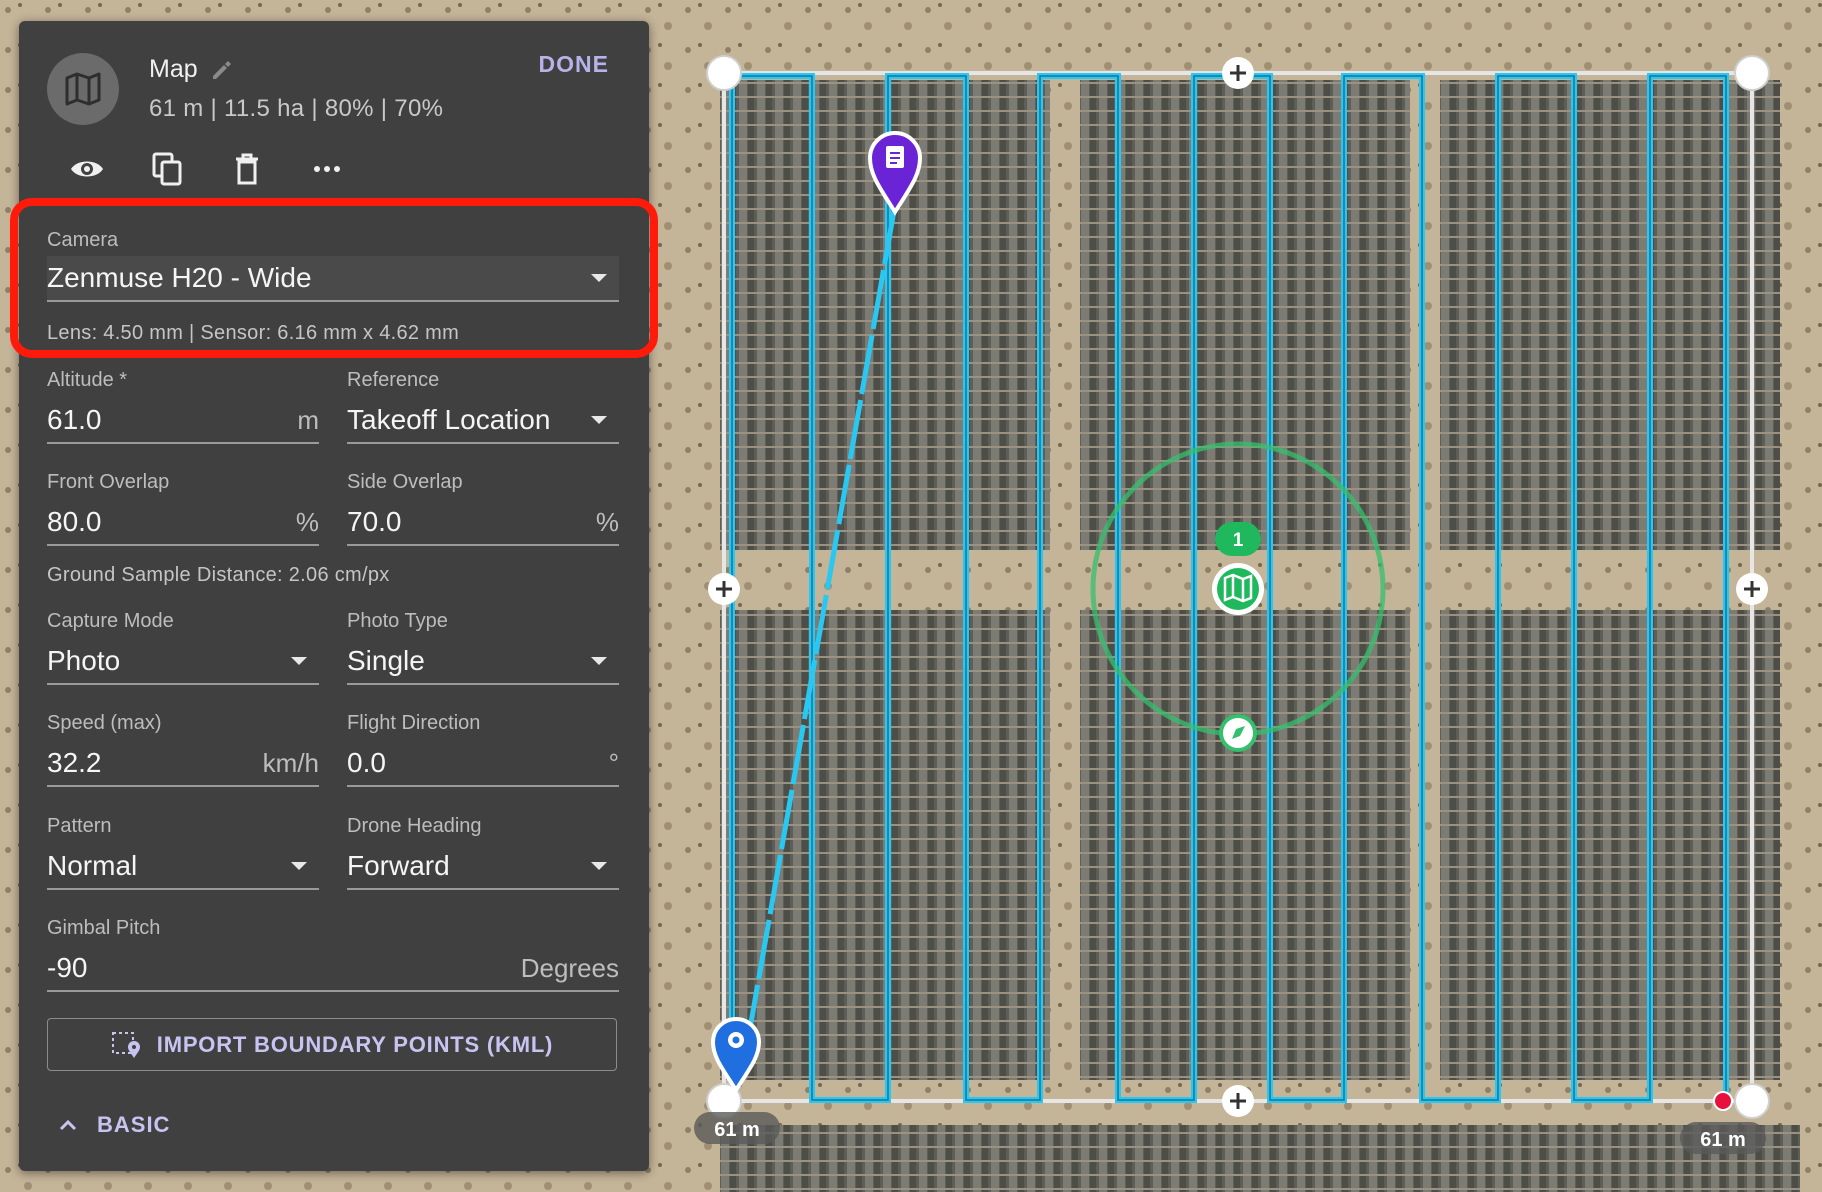 This screenshot has height=1192, width=1822. Describe the element at coordinates (374, 521) in the screenshot. I see `side-overlap-value: 70.0` at that location.